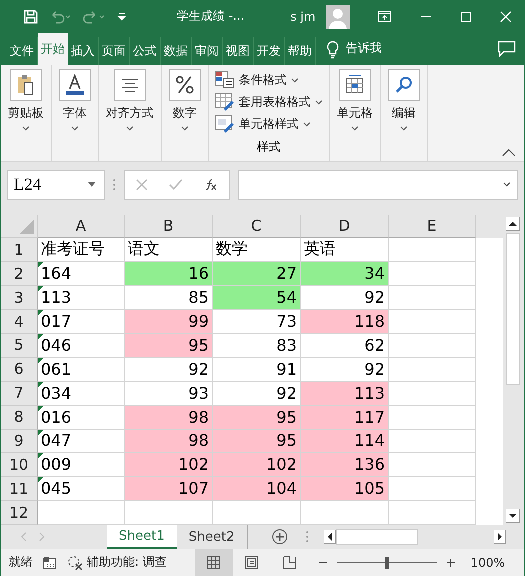 This screenshot has width=525, height=576. What do you see at coordinates (355, 100) in the screenshot?
I see `ribbon-group-button: 单元格` at bounding box center [355, 100].